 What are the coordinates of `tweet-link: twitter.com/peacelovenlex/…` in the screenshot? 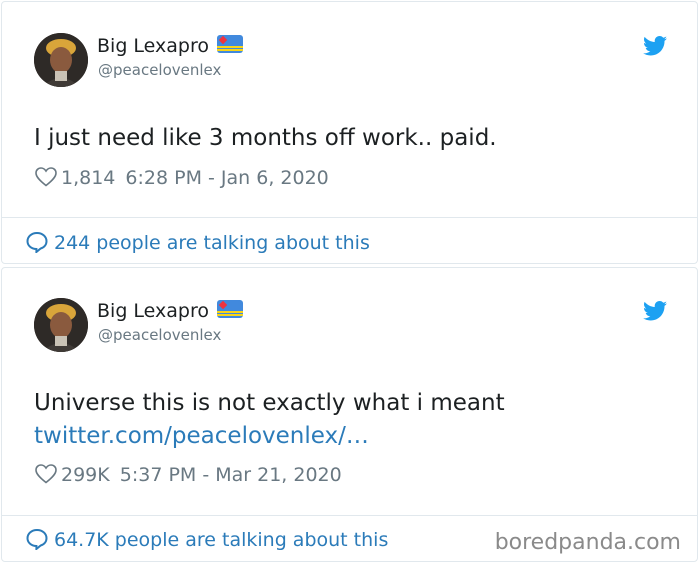 It's located at (269, 436).